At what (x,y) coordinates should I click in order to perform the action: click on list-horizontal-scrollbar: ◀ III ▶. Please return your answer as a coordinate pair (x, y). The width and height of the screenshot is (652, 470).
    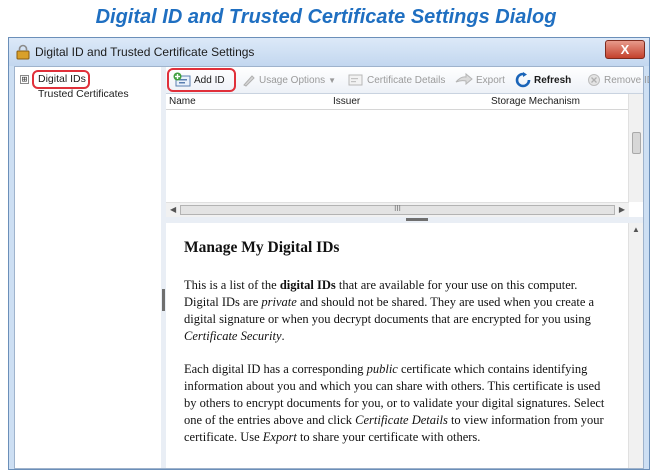
    Looking at the image, I should click on (397, 209).